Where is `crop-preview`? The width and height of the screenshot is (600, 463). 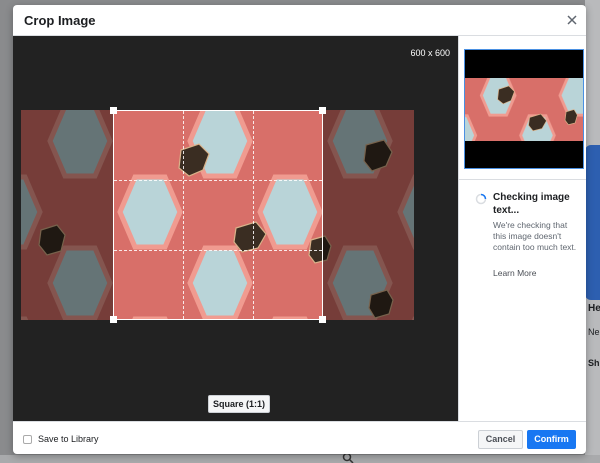
crop-preview is located at coordinates (524, 109).